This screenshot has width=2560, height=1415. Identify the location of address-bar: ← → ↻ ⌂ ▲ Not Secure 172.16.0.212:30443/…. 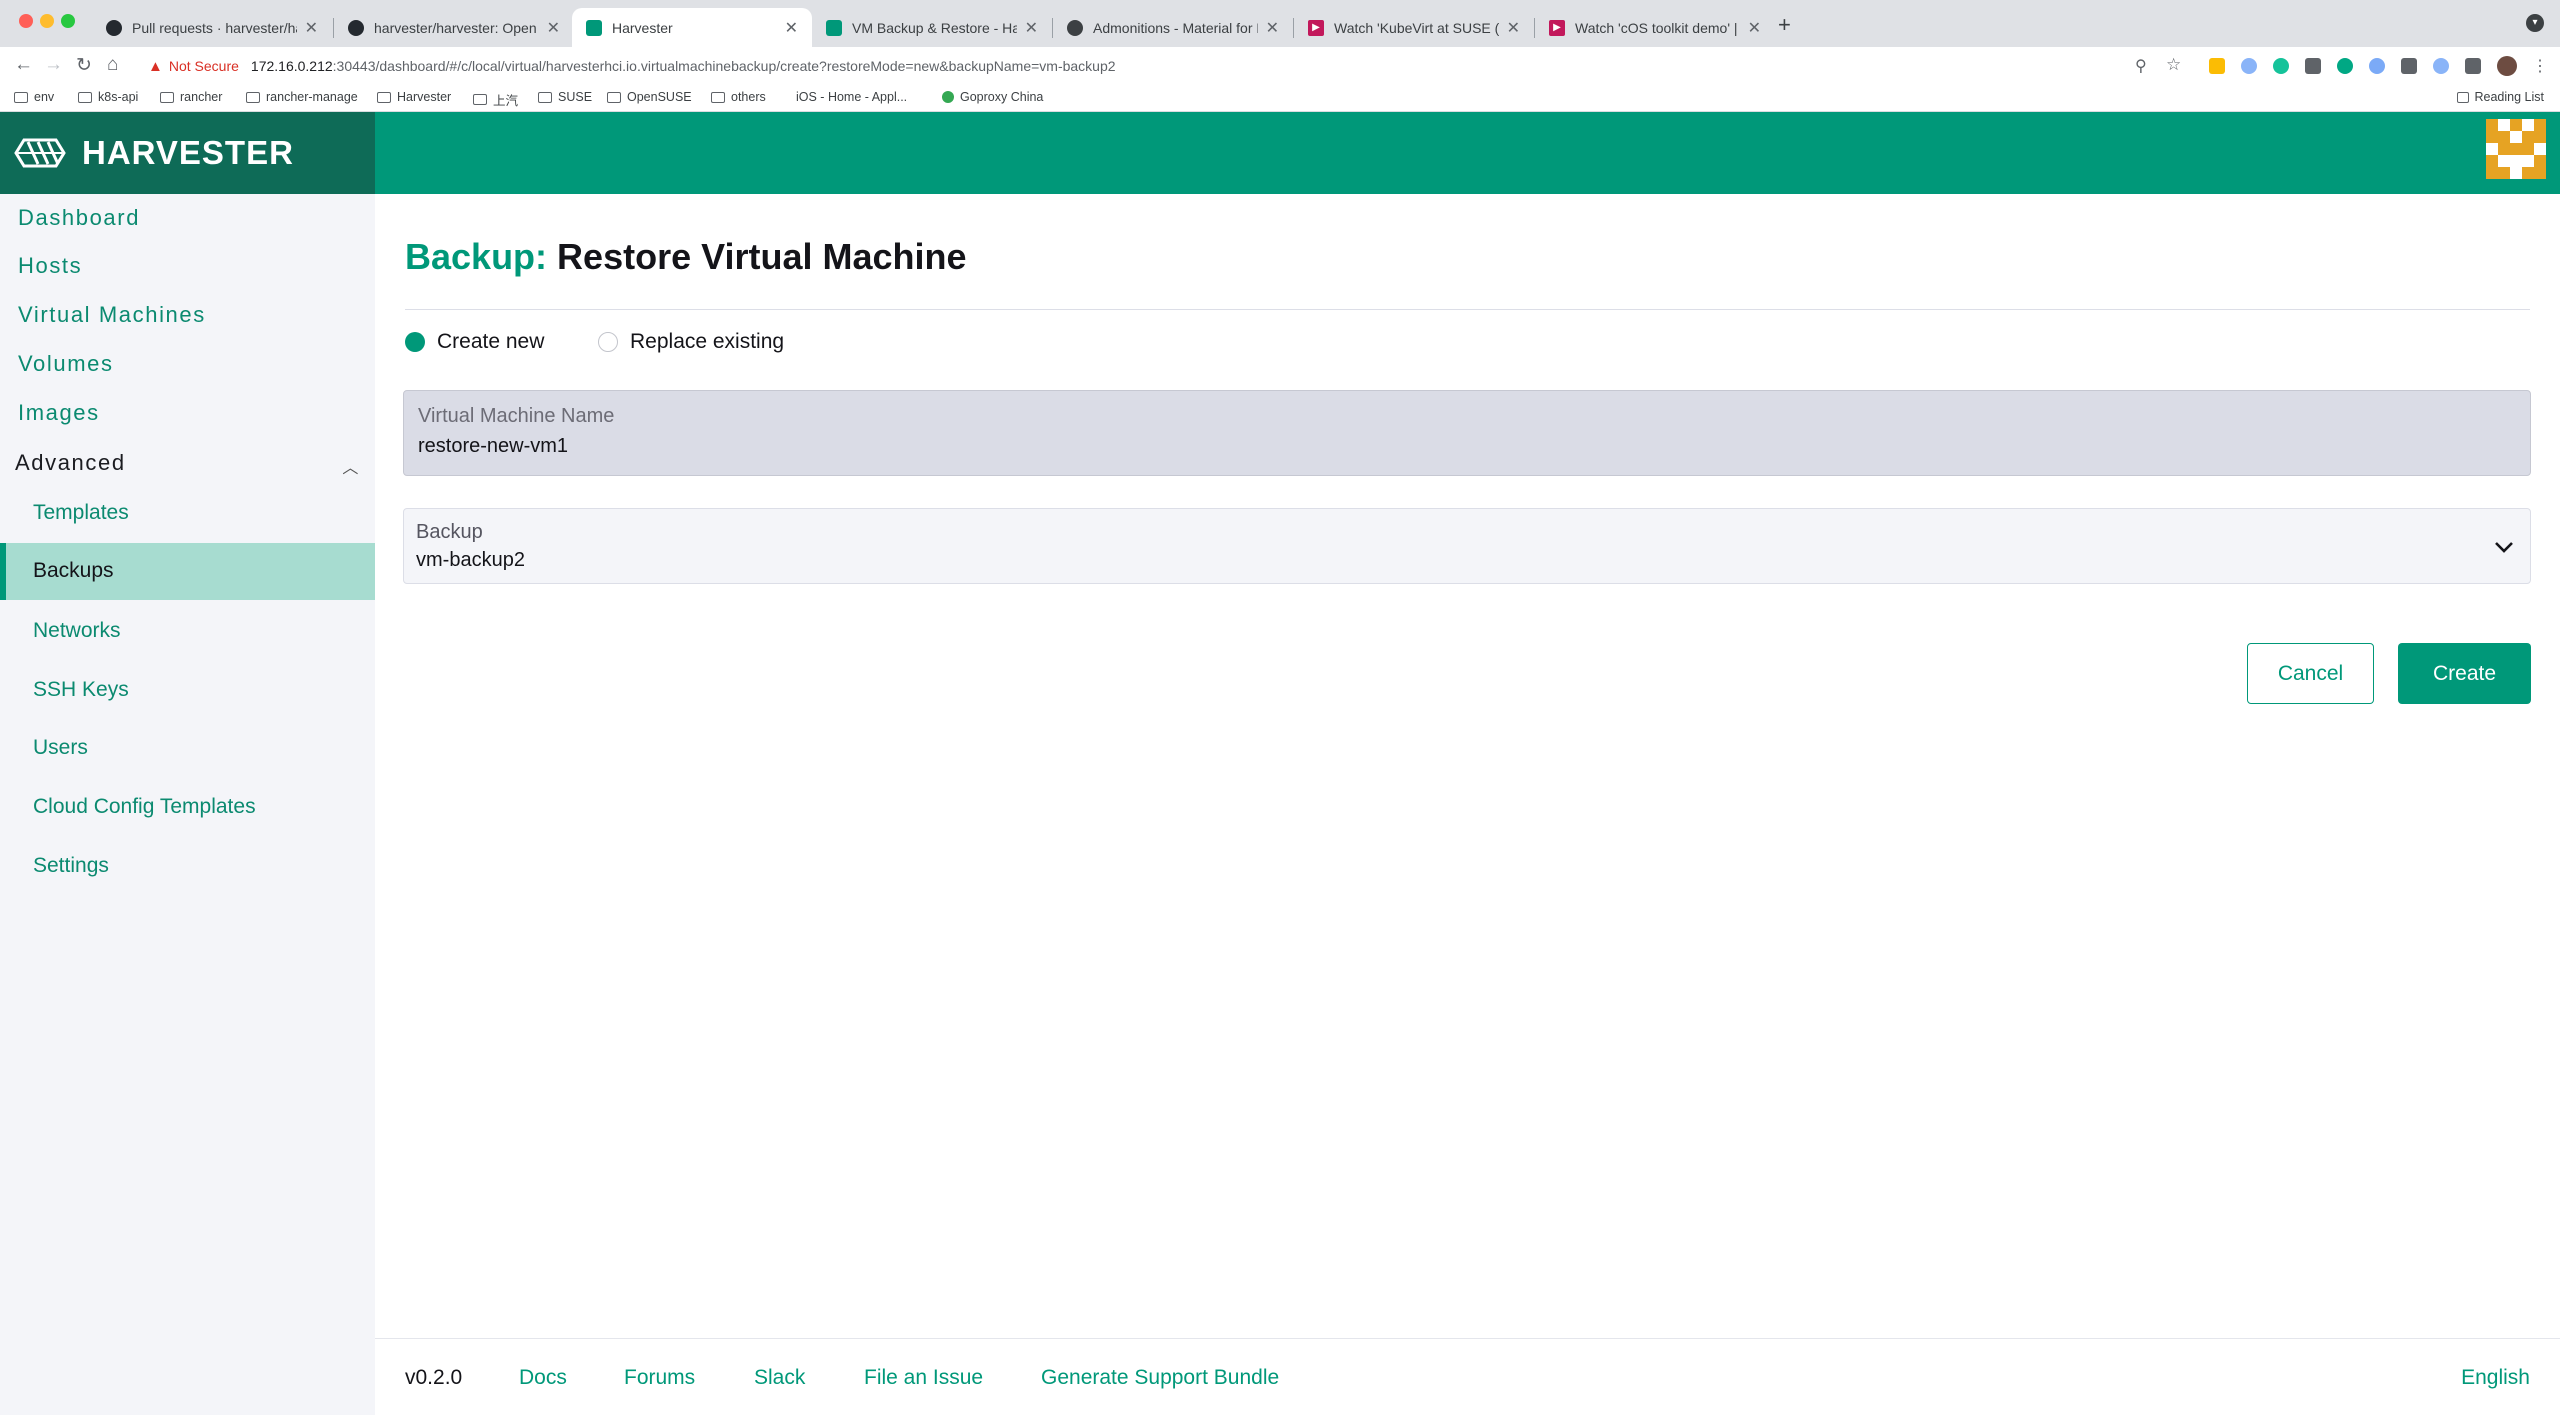
(1280, 66).